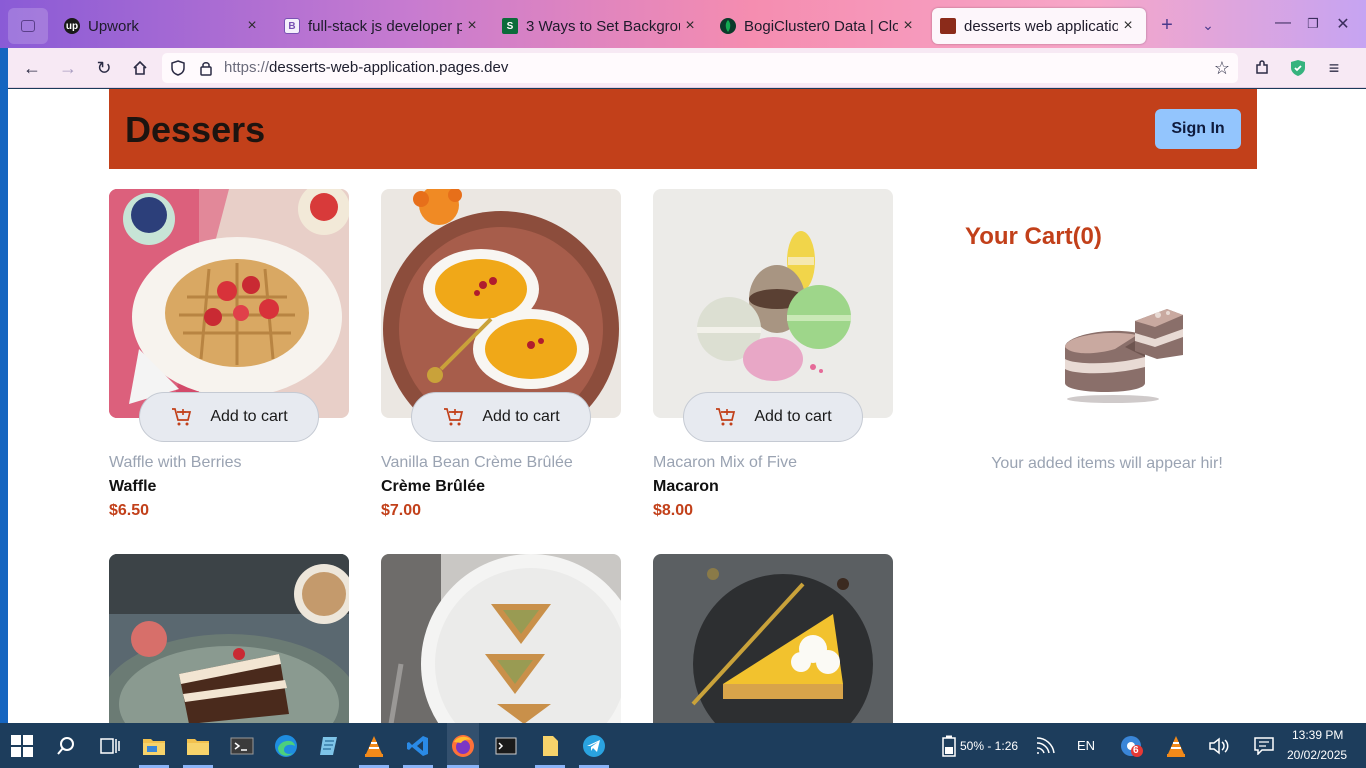 The height and width of the screenshot is (768, 1366). What do you see at coordinates (1045, 746) in the screenshot?
I see `wifi-icon` at bounding box center [1045, 746].